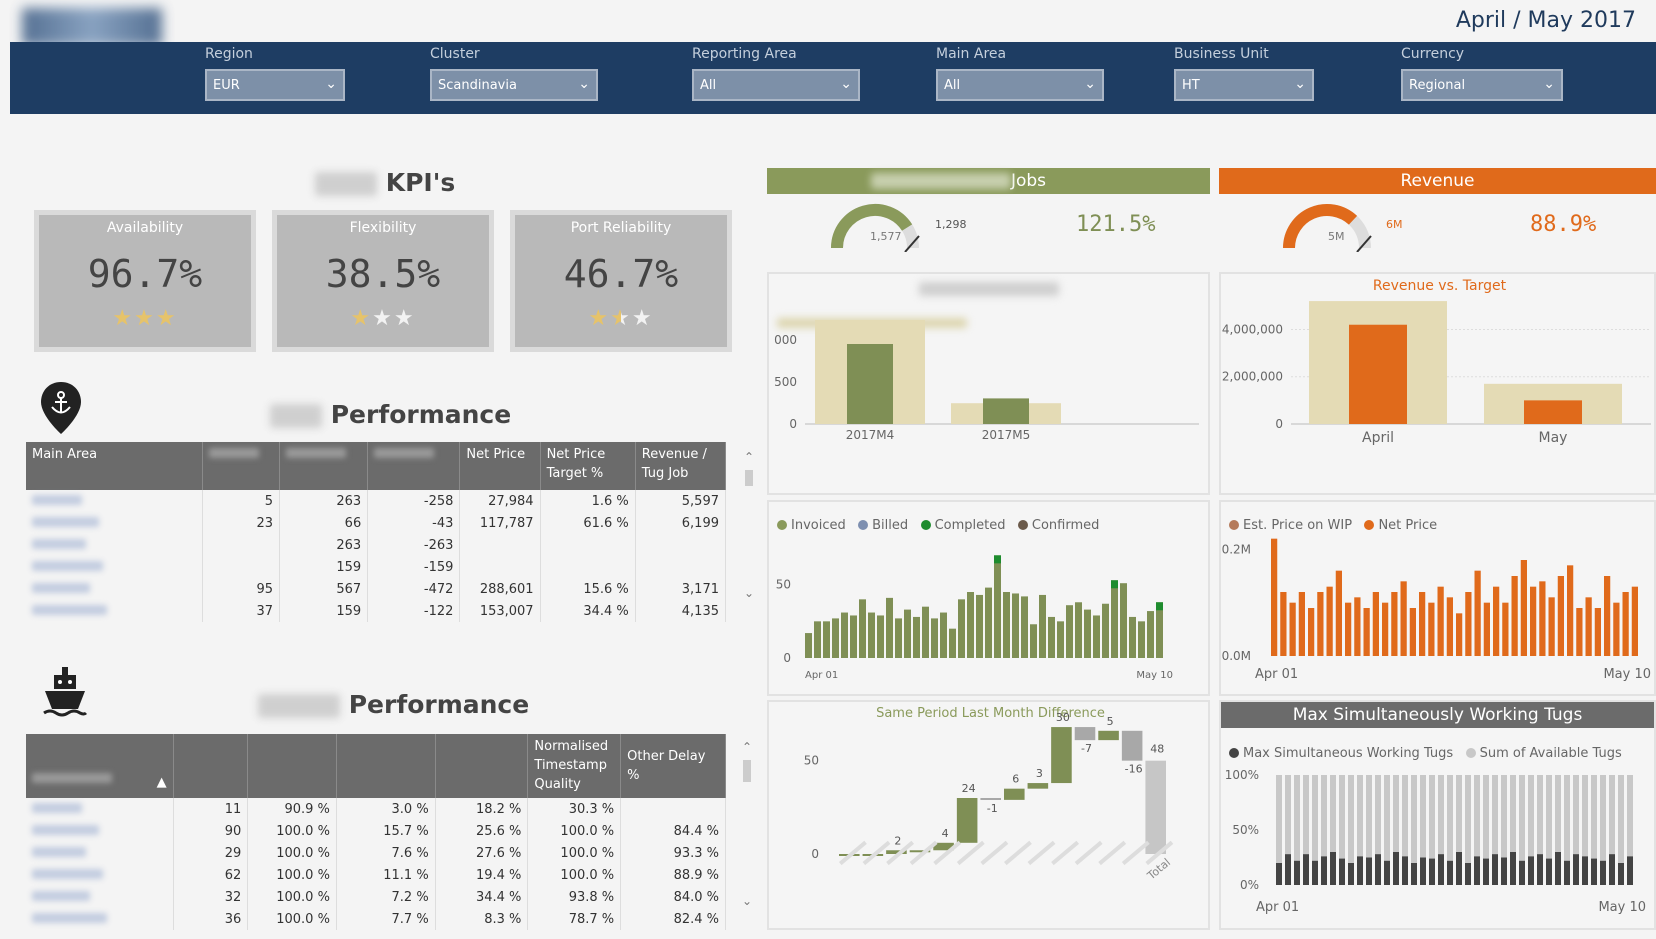 This screenshot has width=1656, height=939. I want to click on cluster-dropdown: Scandinavia ⌄, so click(514, 85).